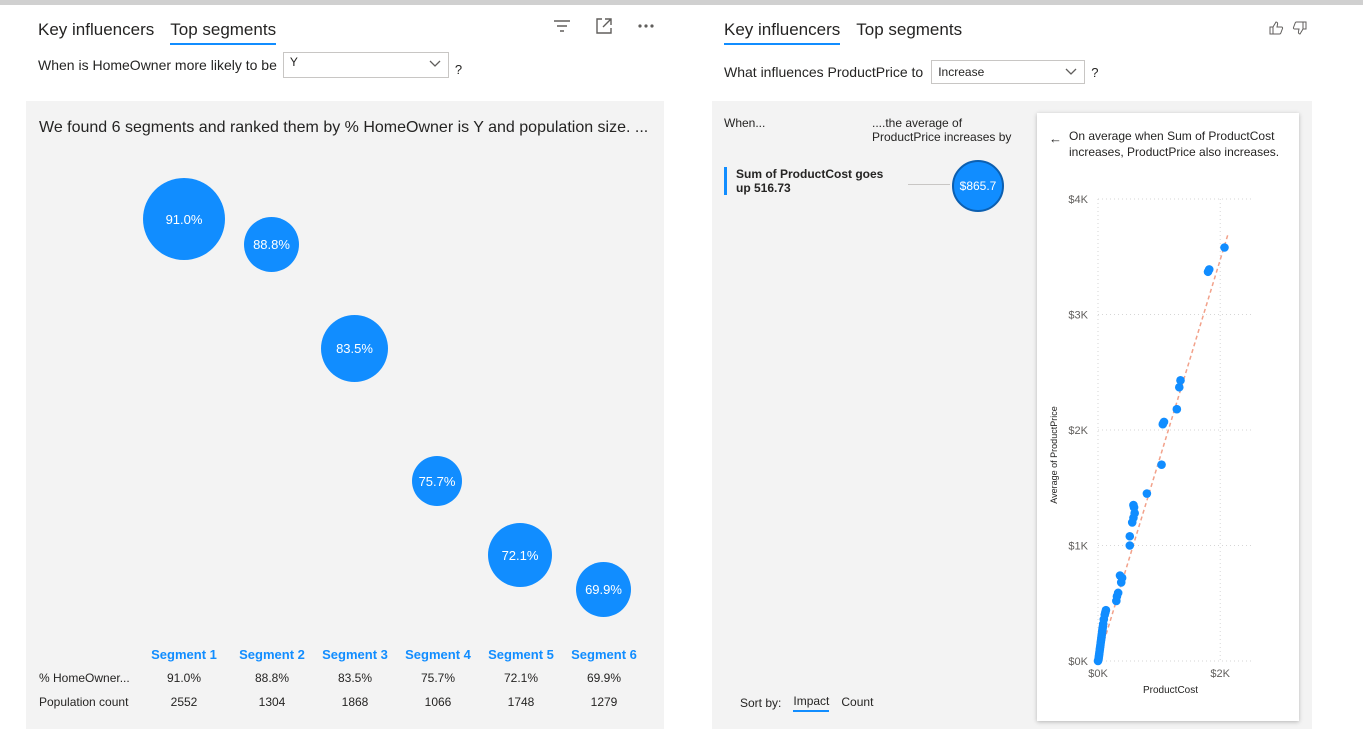 This screenshot has height=732, width=1363. Describe the element at coordinates (809, 181) in the screenshot. I see `influencer-item: Sum of ProductCost goes up 516.73` at that location.